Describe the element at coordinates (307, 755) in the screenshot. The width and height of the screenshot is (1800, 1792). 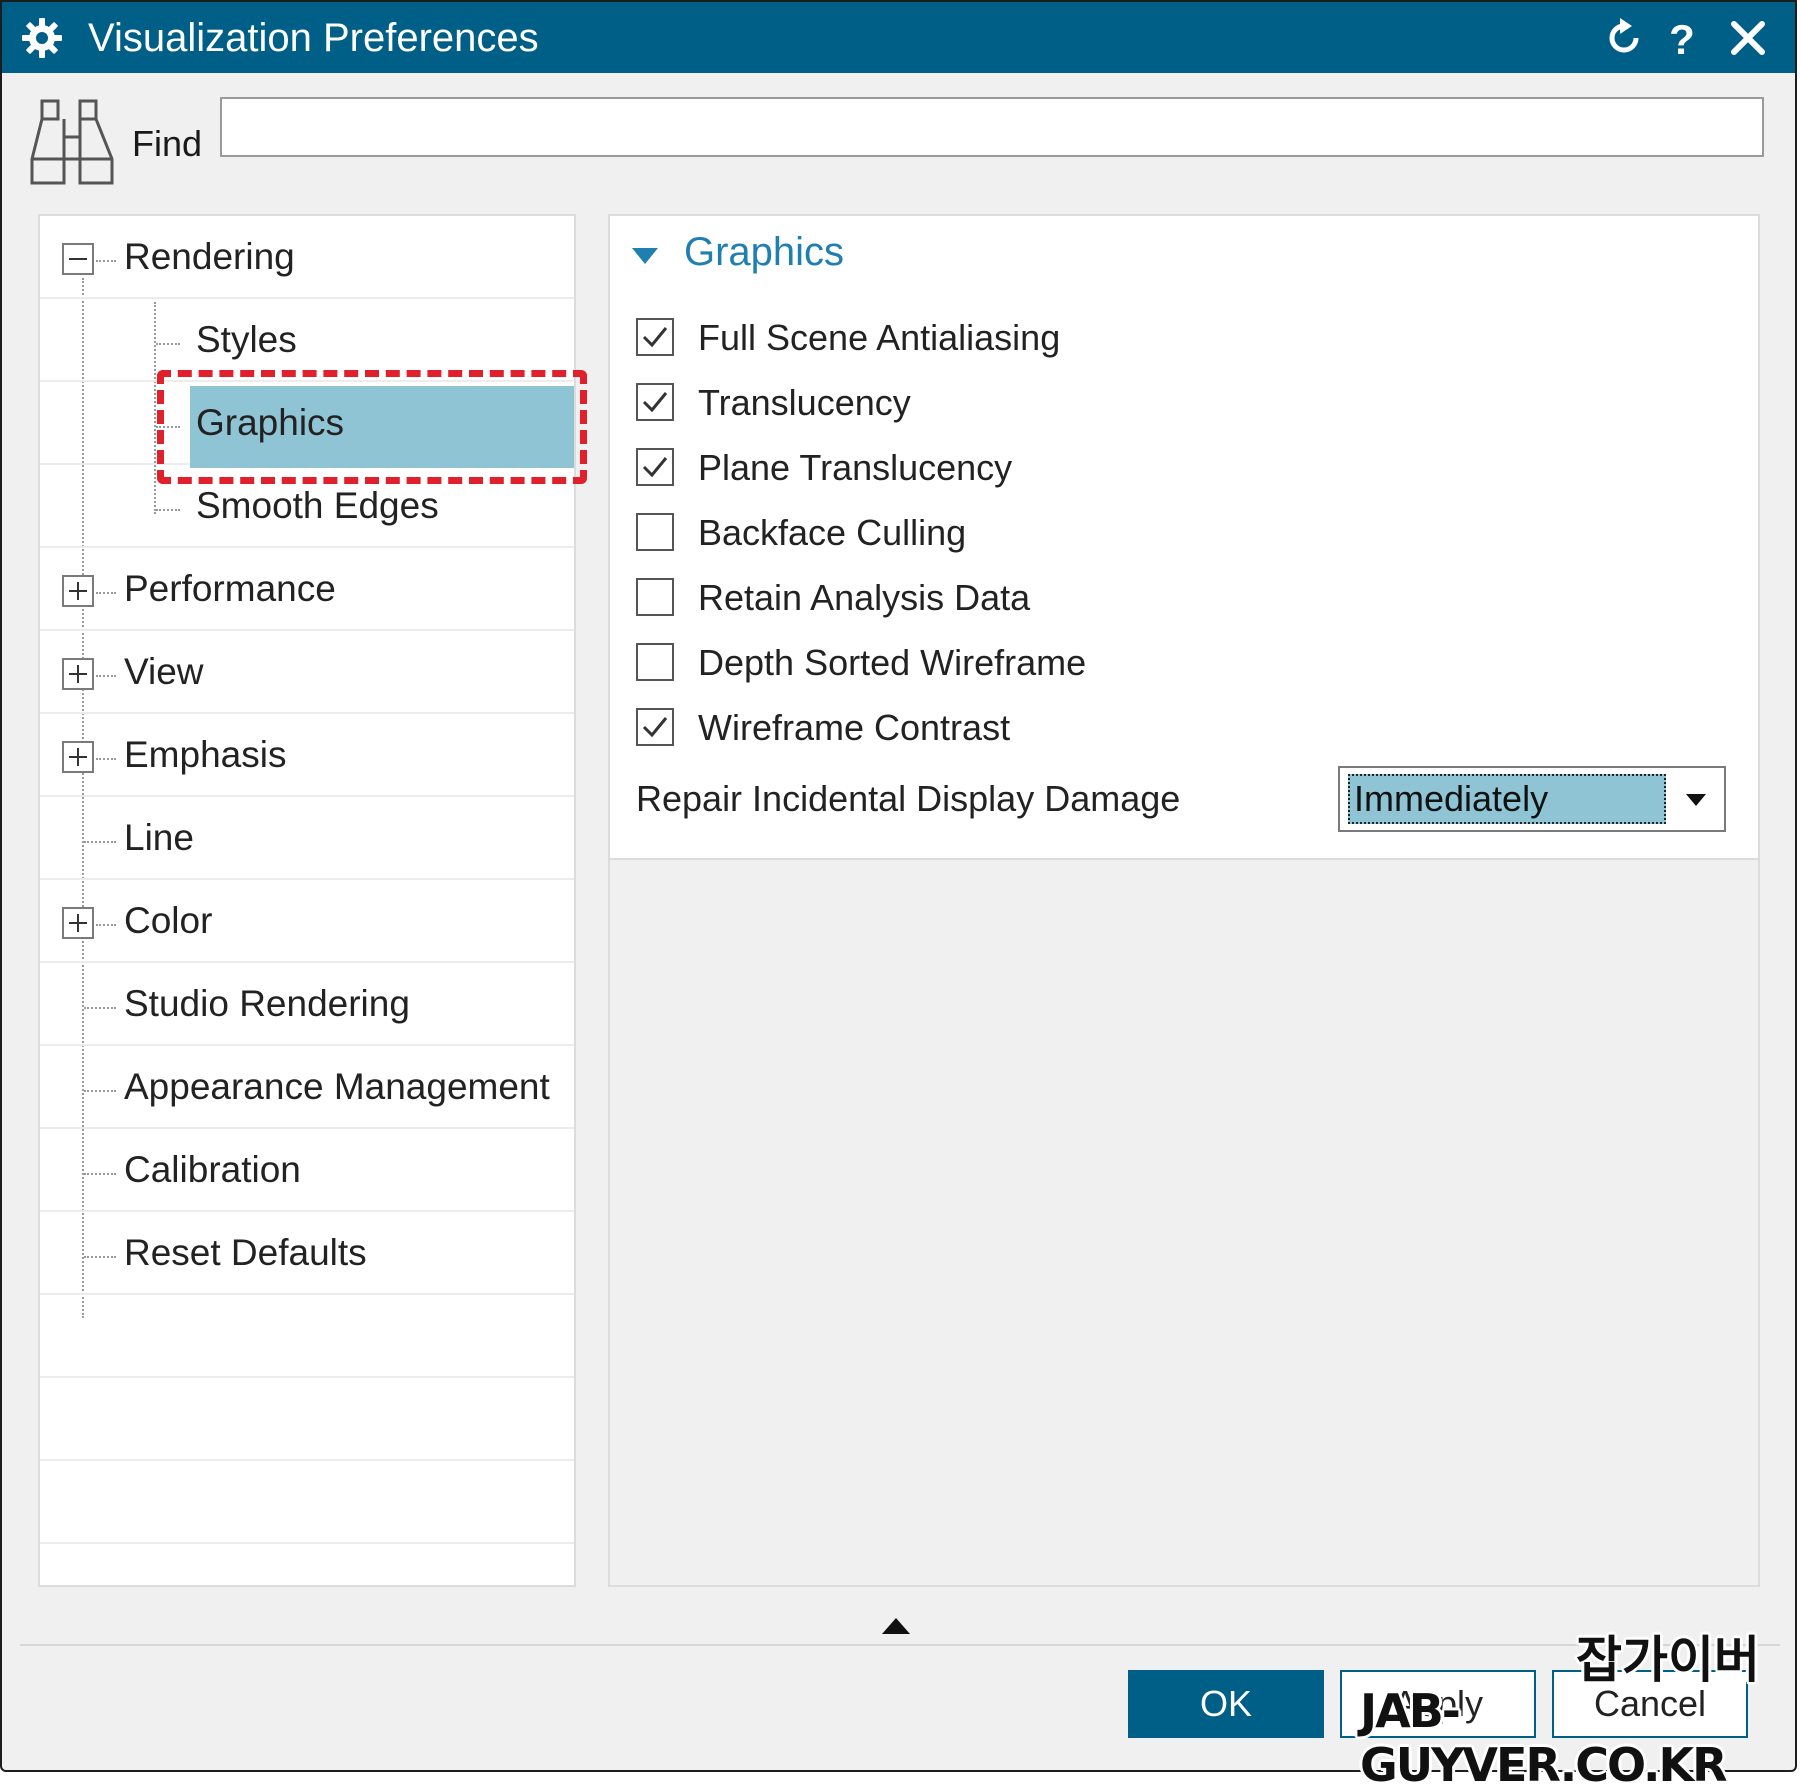
I see `tree-item-emphasis: Emphasis` at that location.